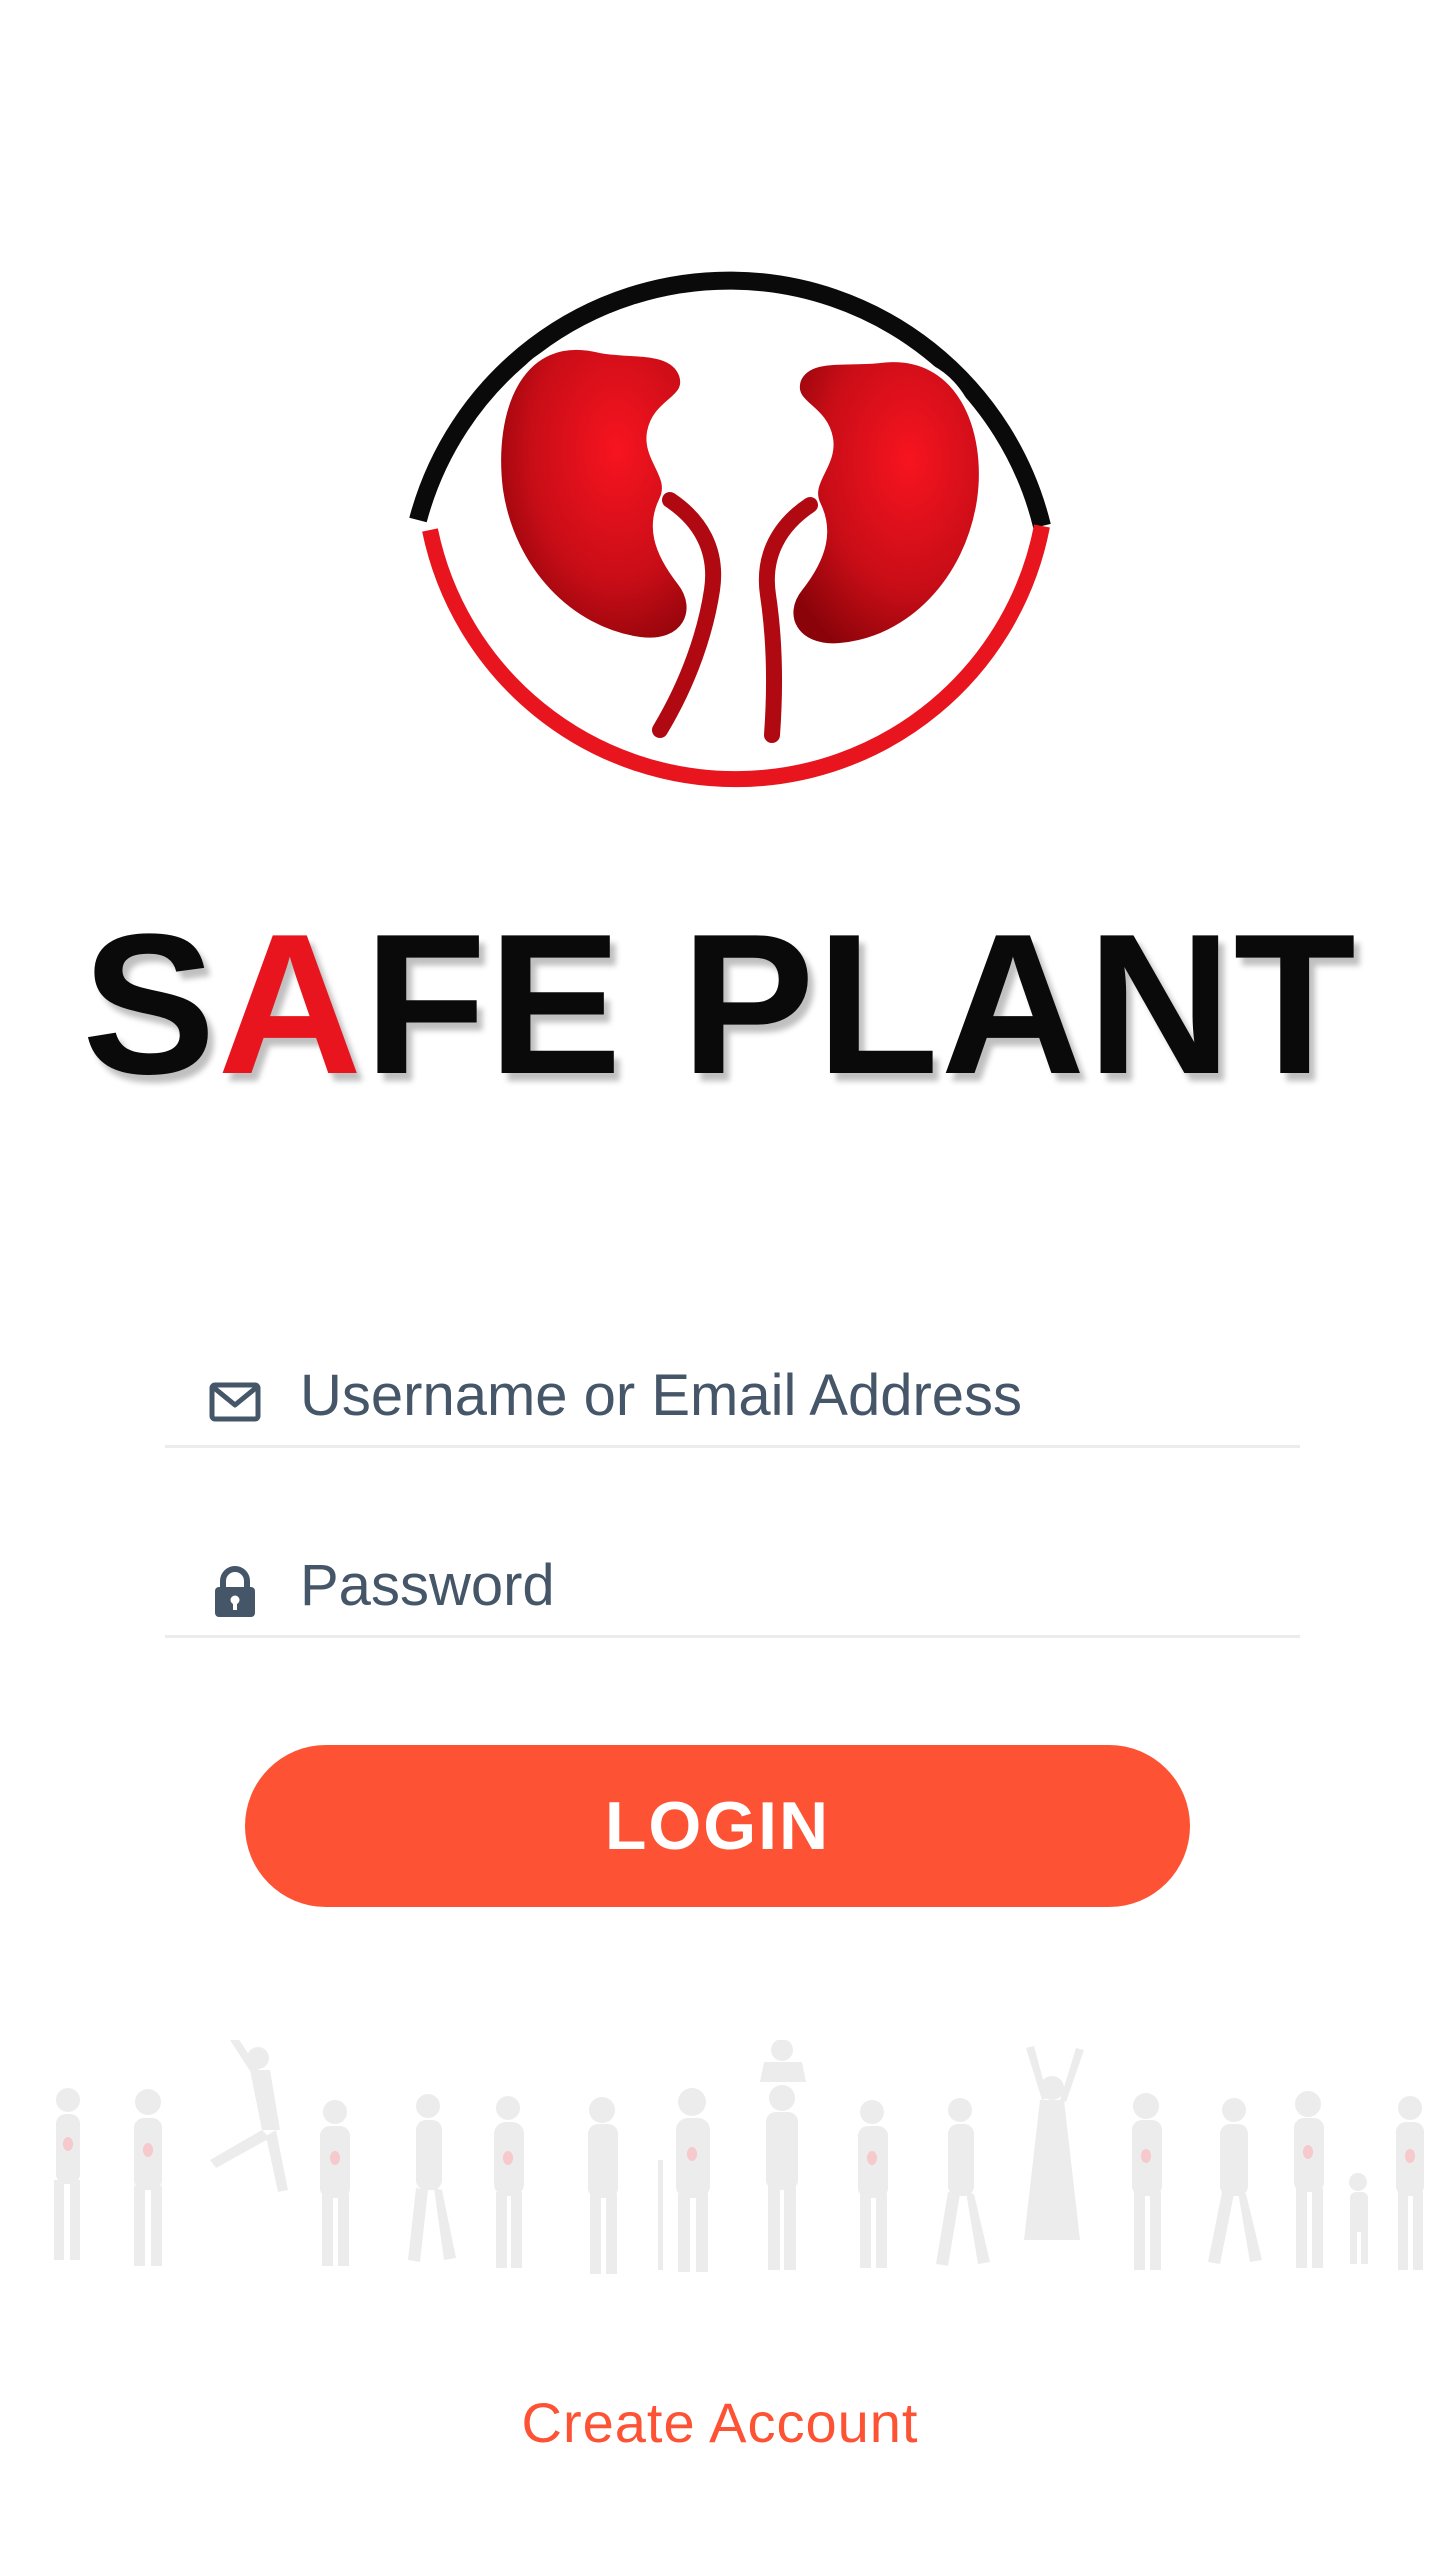 Image resolution: width=1440 pixels, height=2560 pixels. What do you see at coordinates (790, 1395) in the screenshot?
I see `email-input` at bounding box center [790, 1395].